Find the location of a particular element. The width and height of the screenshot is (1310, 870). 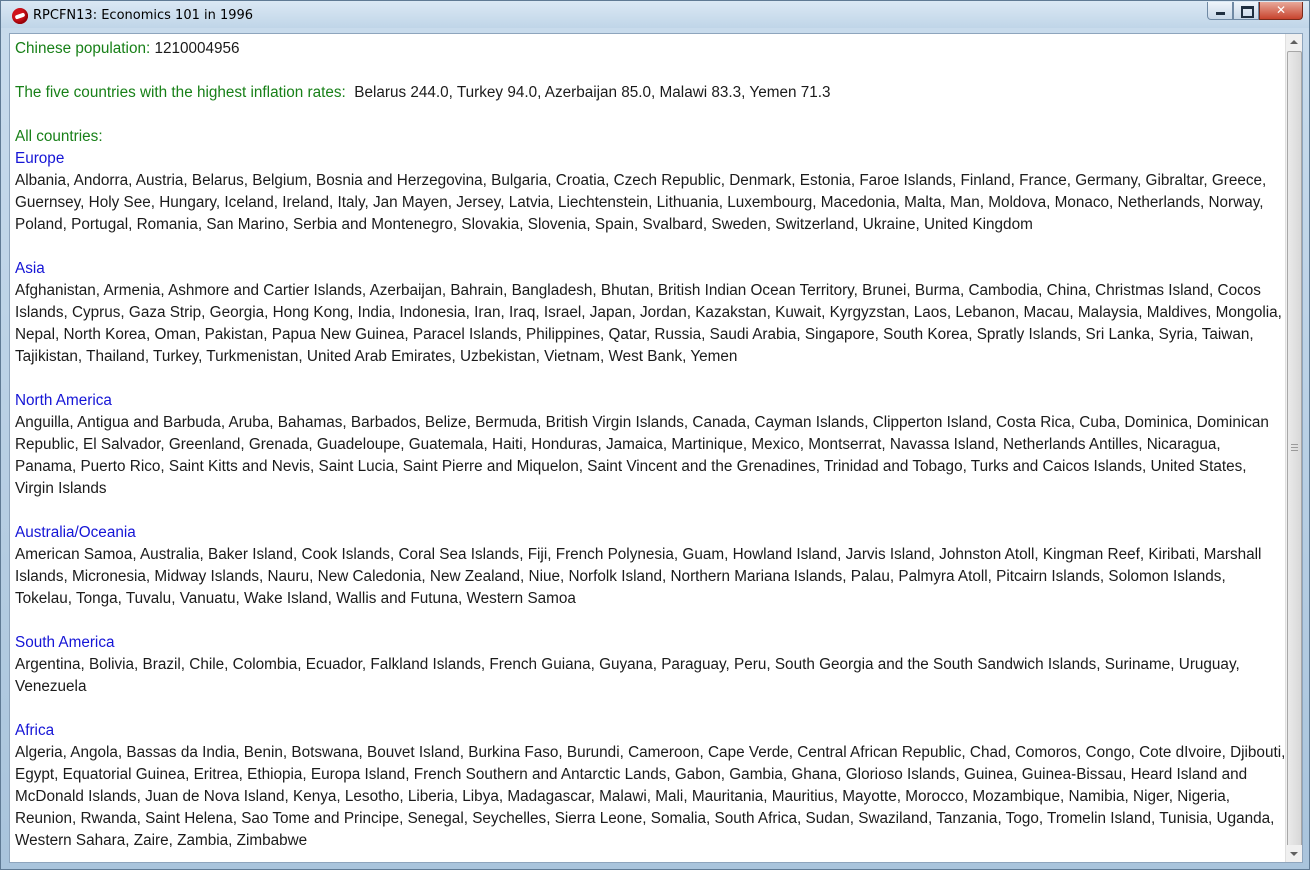

ruby-app-icon is located at coordinates (20, 16).